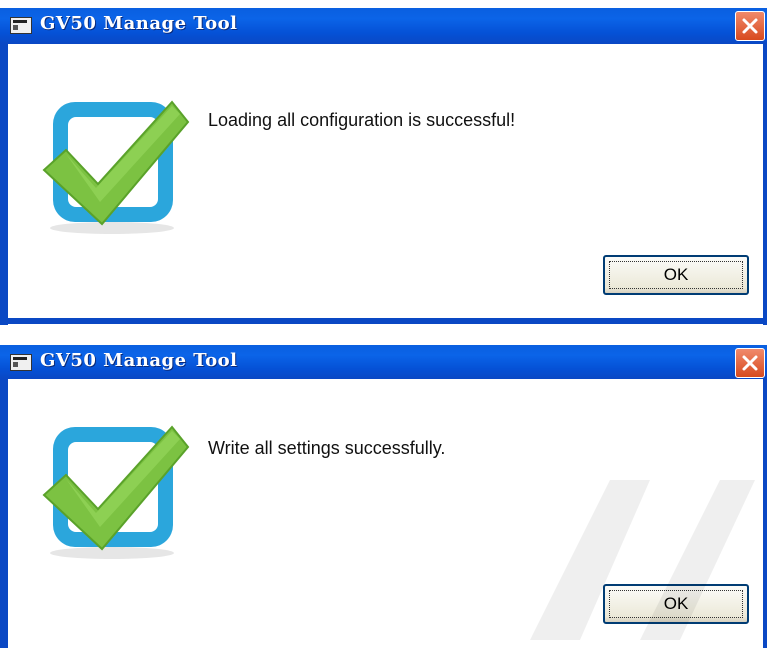 The height and width of the screenshot is (648, 767). I want to click on watermark-graphic, so click(642, 560).